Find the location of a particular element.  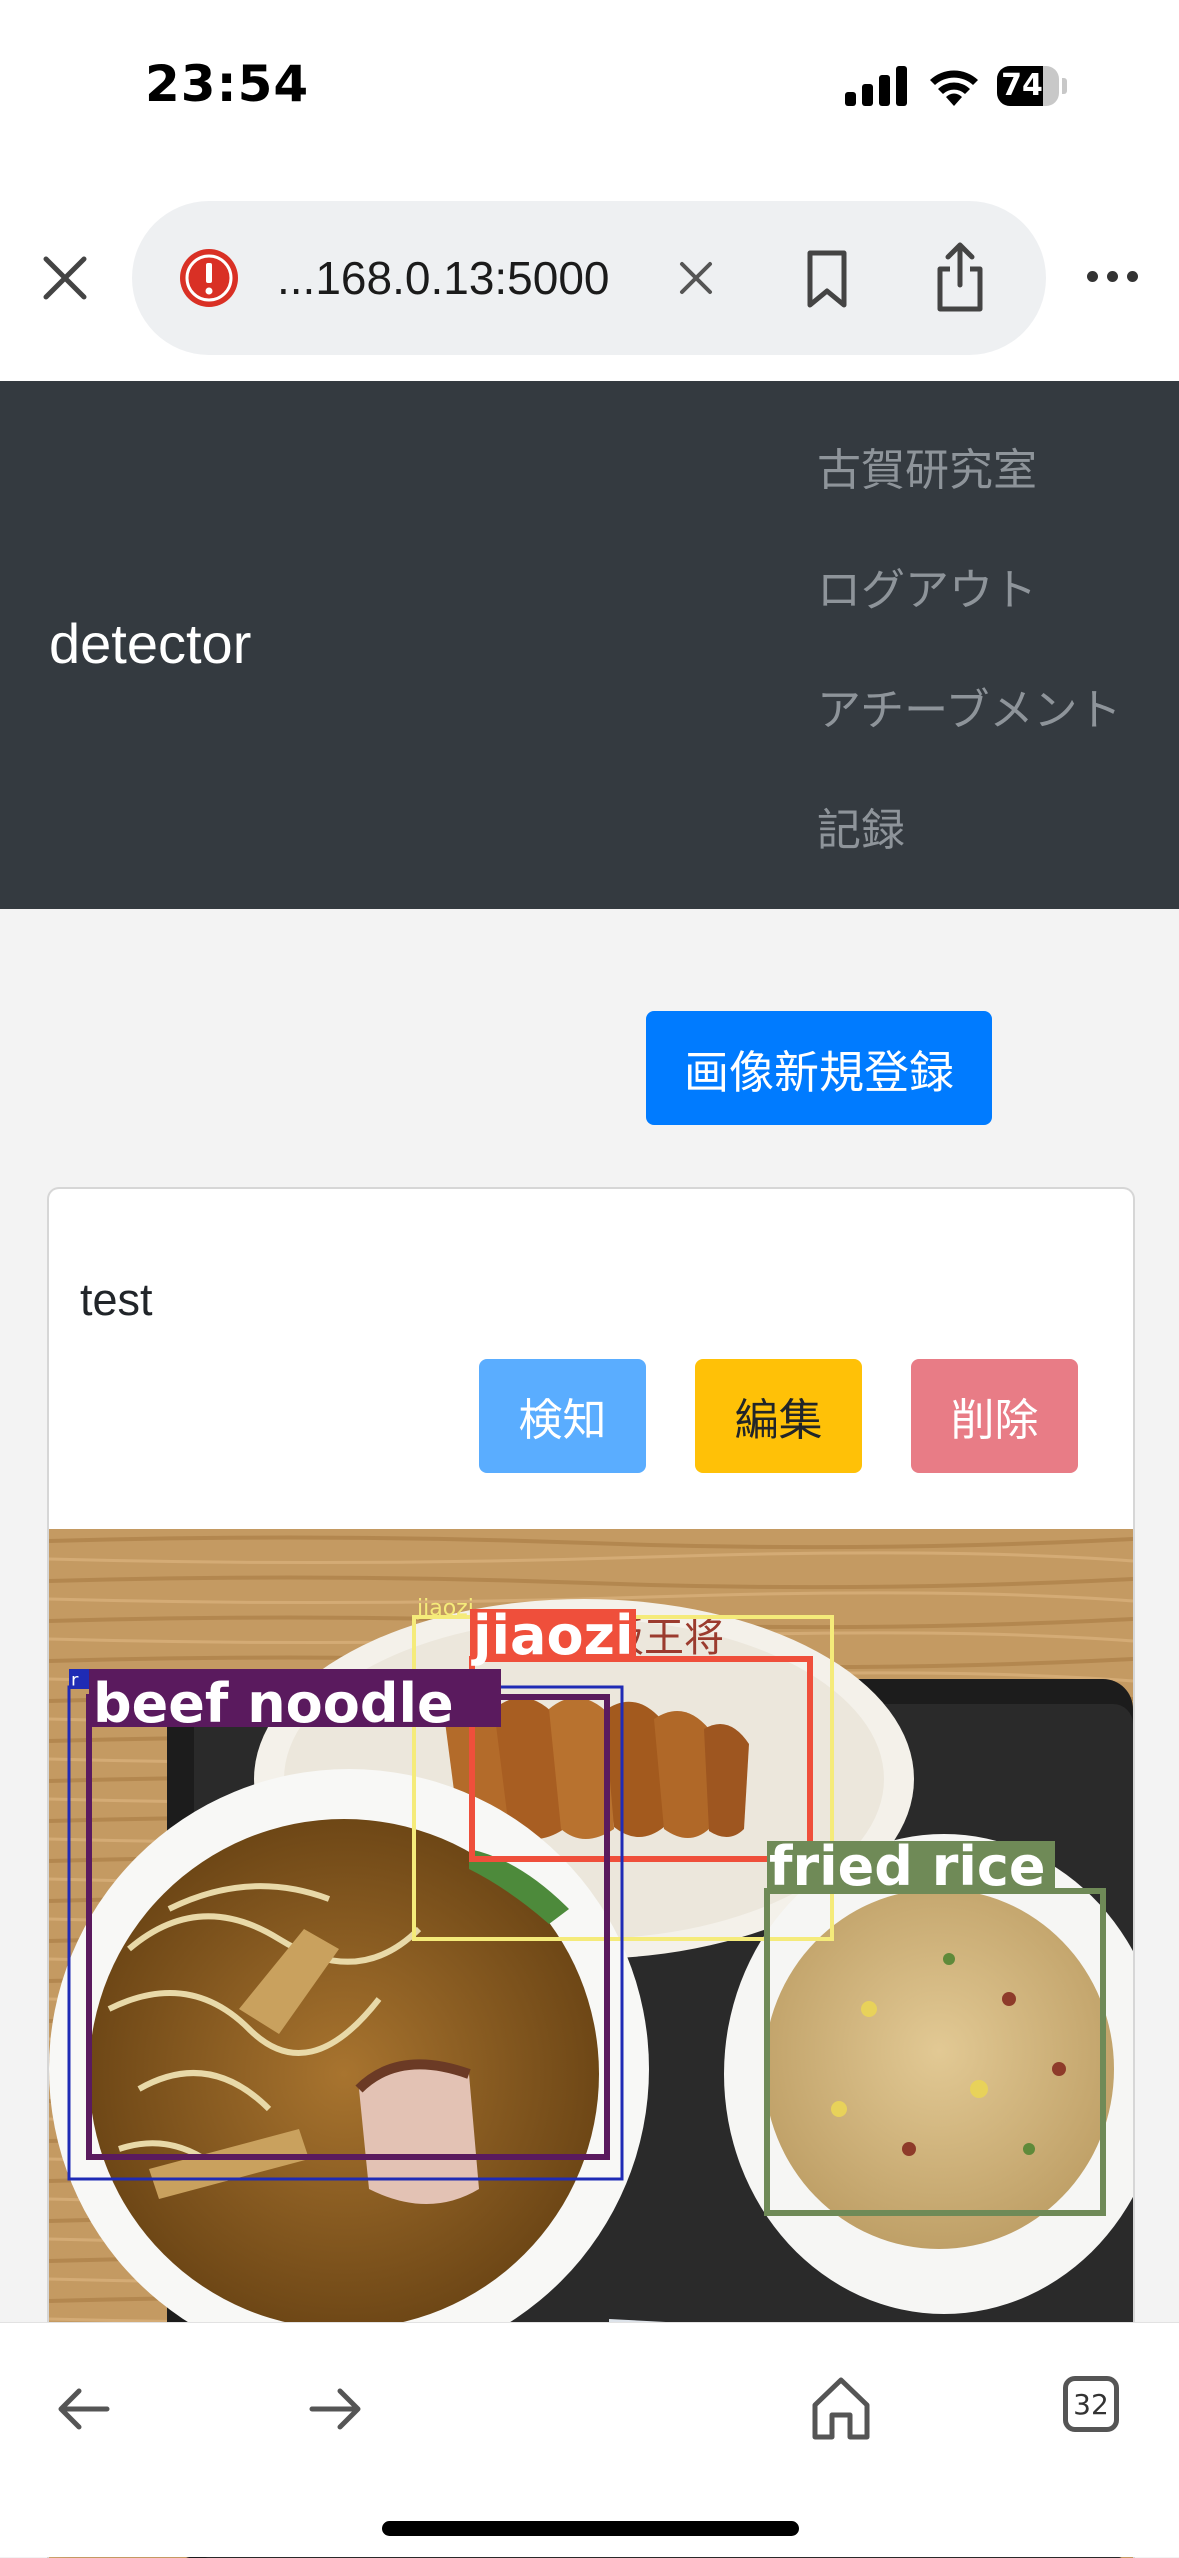

nav-item-logout: ログアウト is located at coordinates (927, 586).